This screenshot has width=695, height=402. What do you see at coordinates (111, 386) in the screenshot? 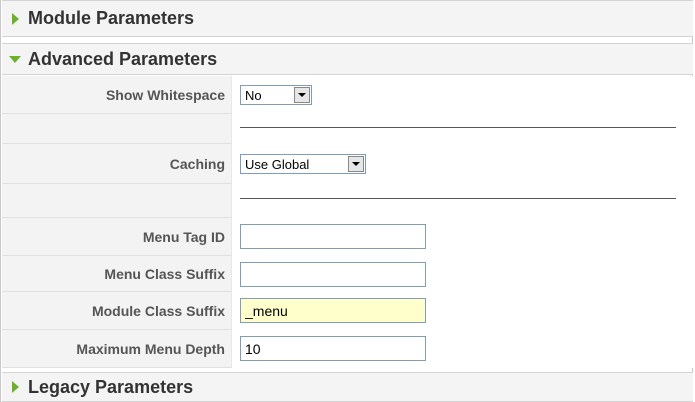
I see `panel-title: Legacy Parameters` at bounding box center [111, 386].